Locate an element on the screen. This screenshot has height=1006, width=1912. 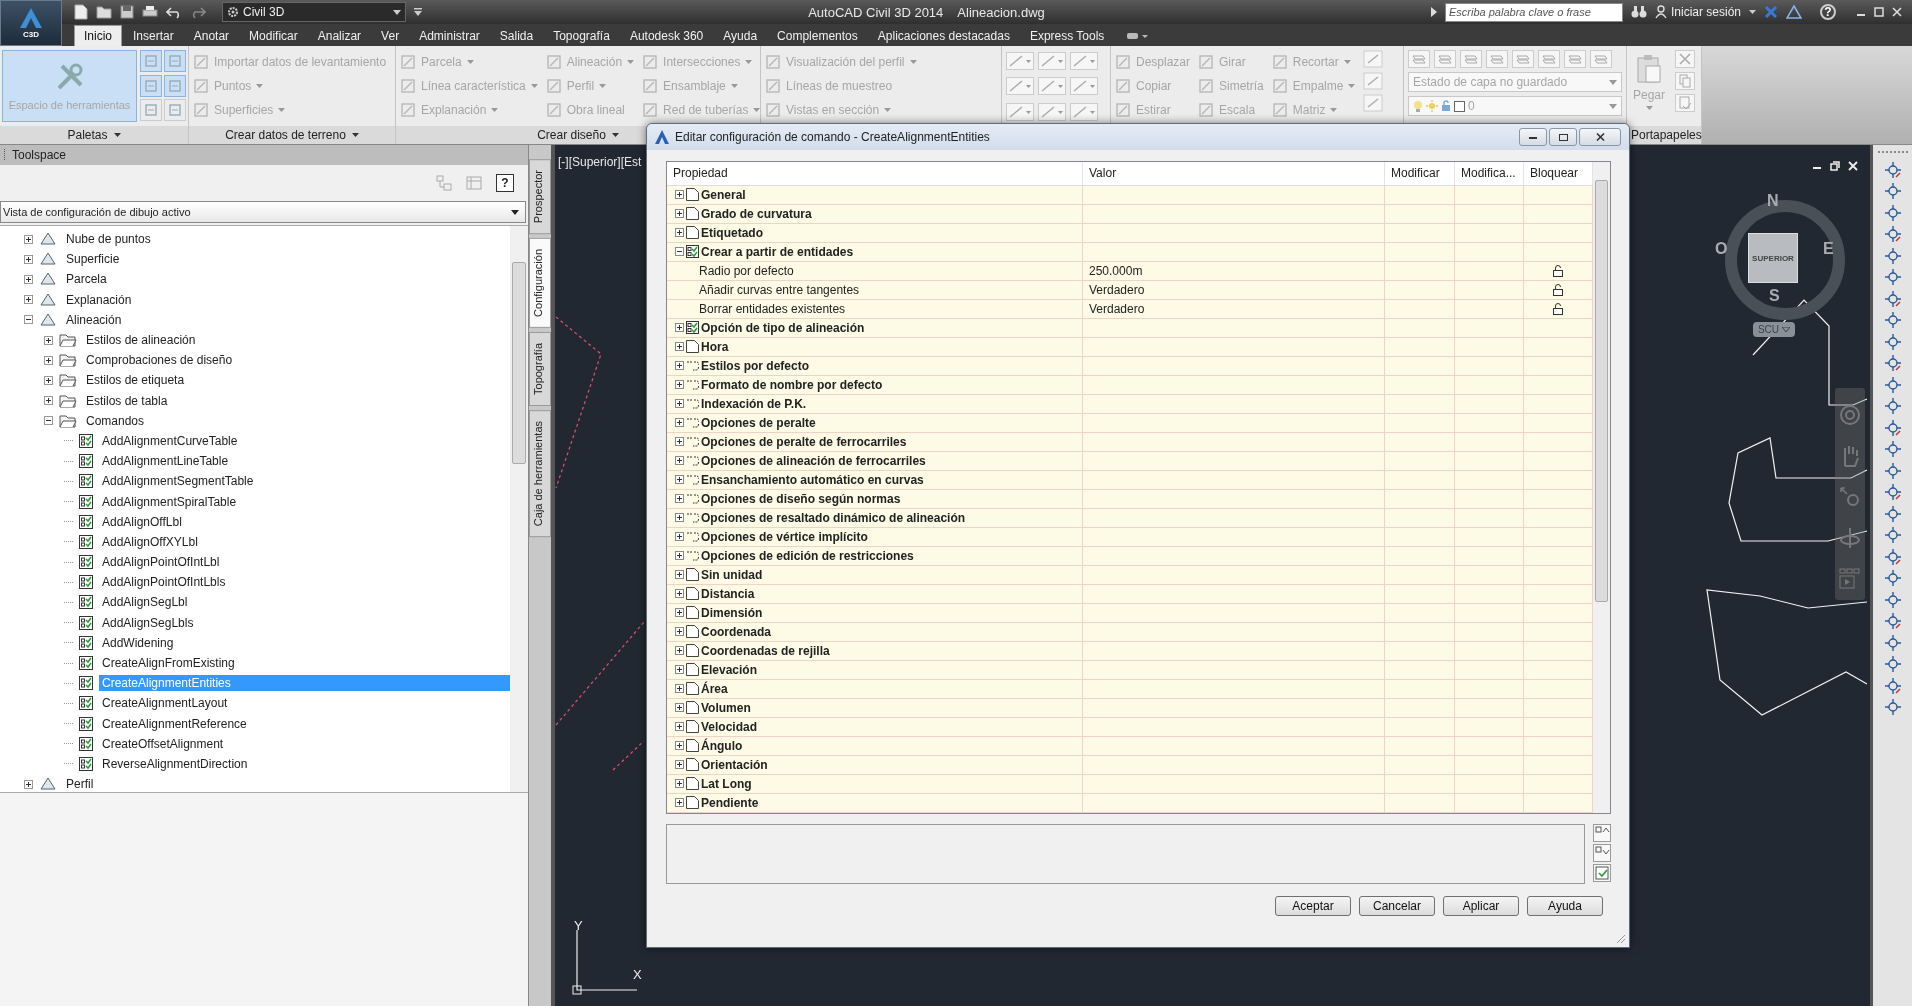
property-value: 250.000m is located at coordinates (1116, 270).